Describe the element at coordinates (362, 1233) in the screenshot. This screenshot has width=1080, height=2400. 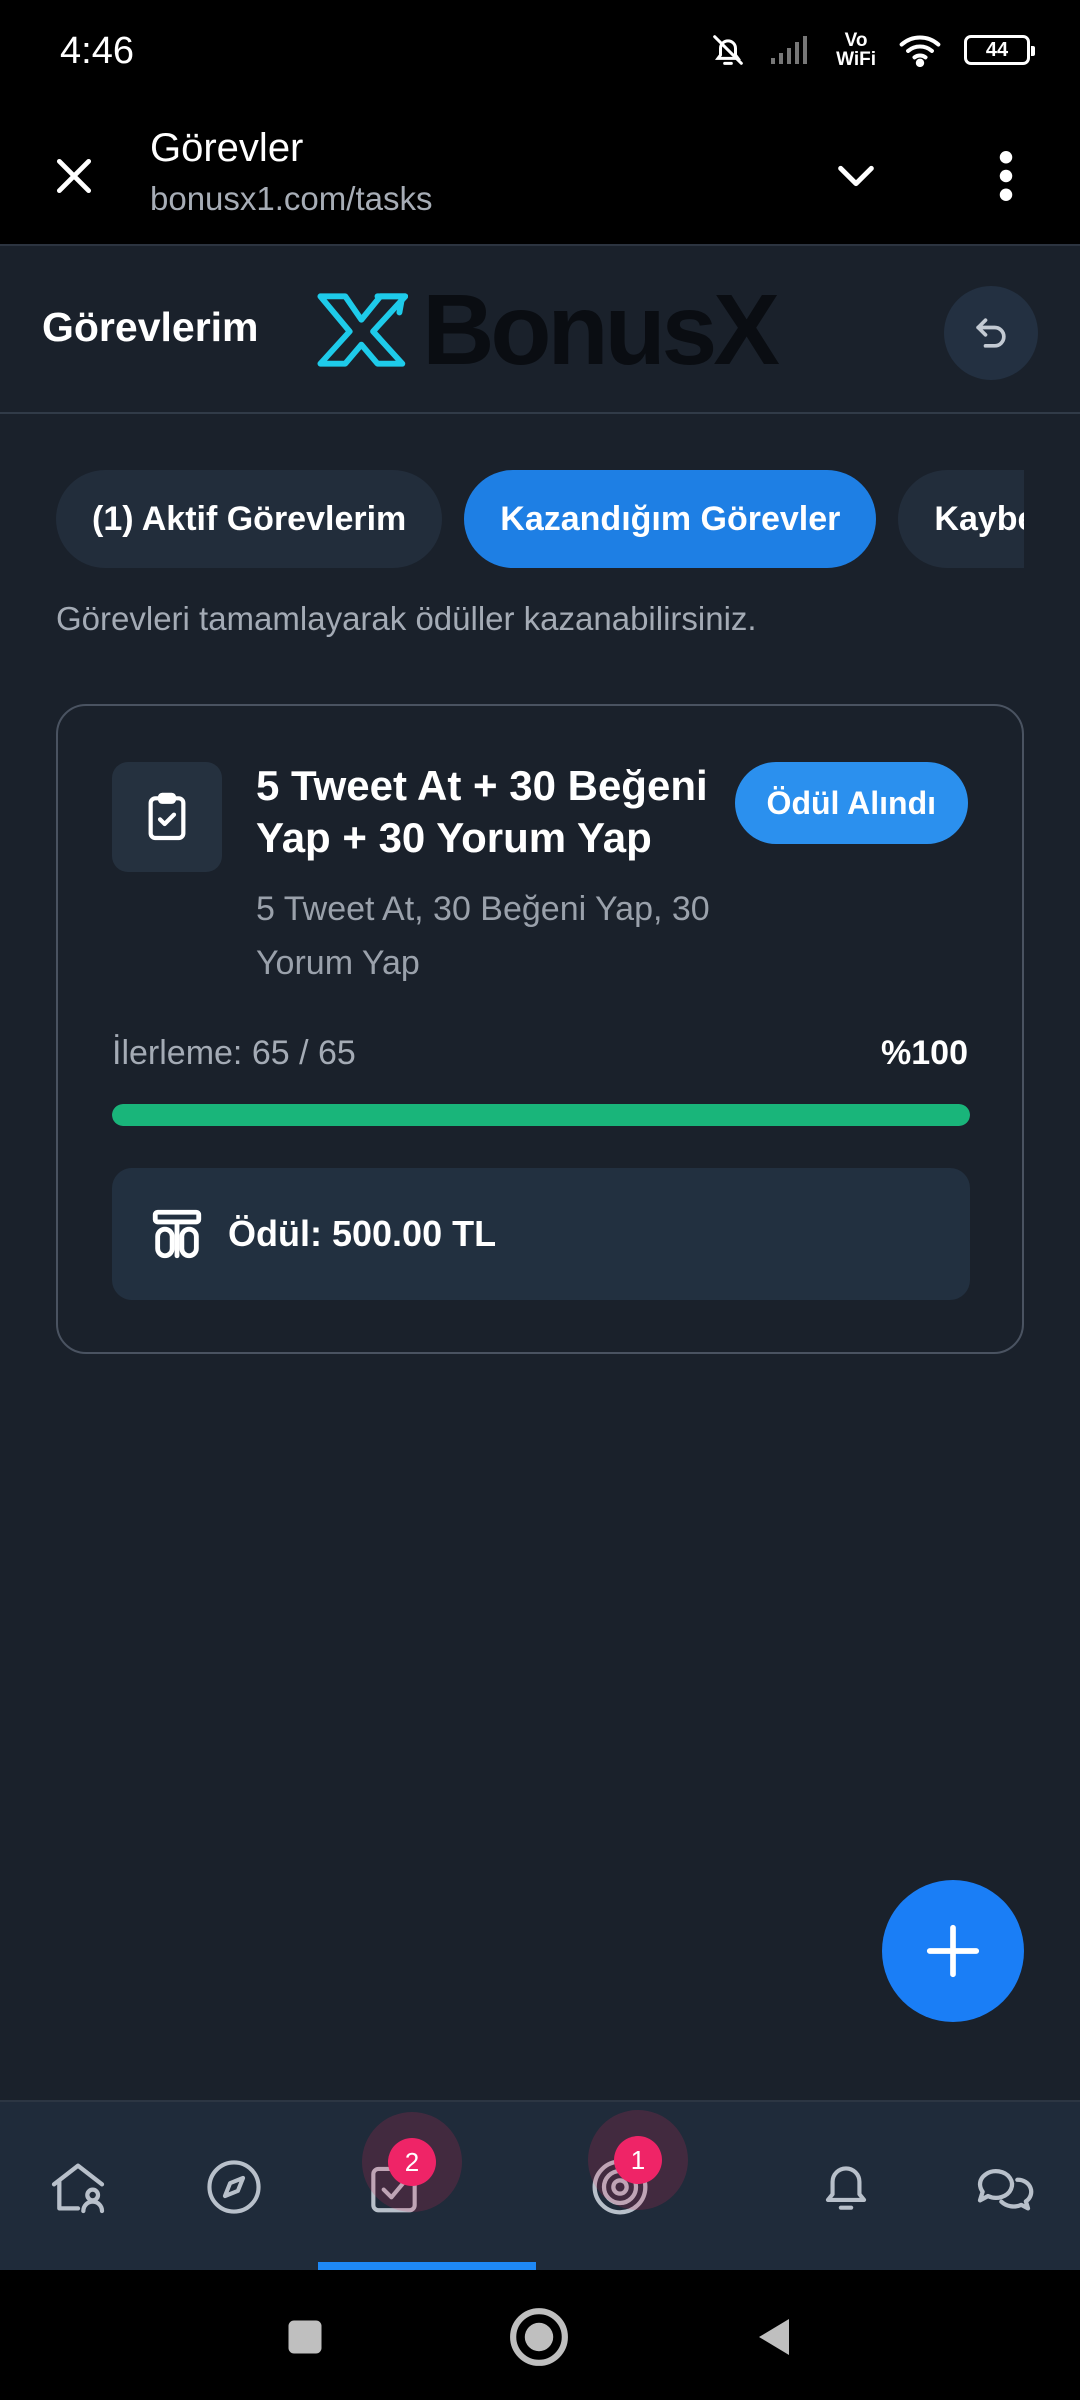
I see `reward-amount: Ödül: 500.00 TL` at that location.